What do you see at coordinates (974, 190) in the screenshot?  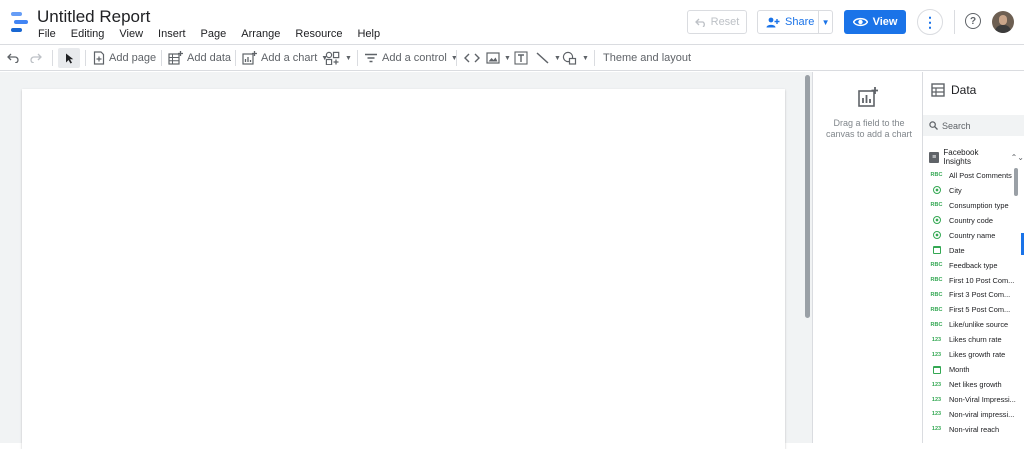 I see `field-item: City` at bounding box center [974, 190].